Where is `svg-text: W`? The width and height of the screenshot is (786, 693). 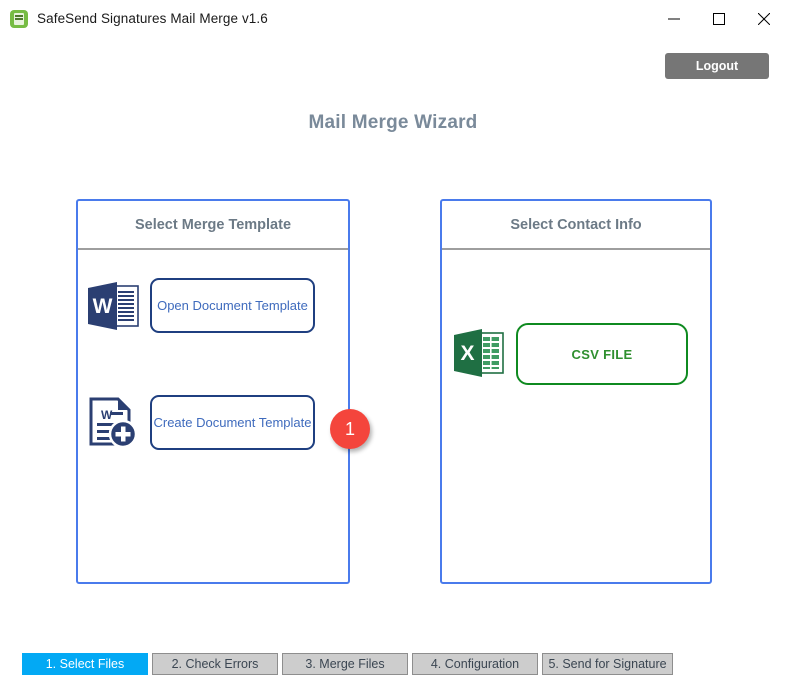
svg-text: W is located at coordinates (103, 306).